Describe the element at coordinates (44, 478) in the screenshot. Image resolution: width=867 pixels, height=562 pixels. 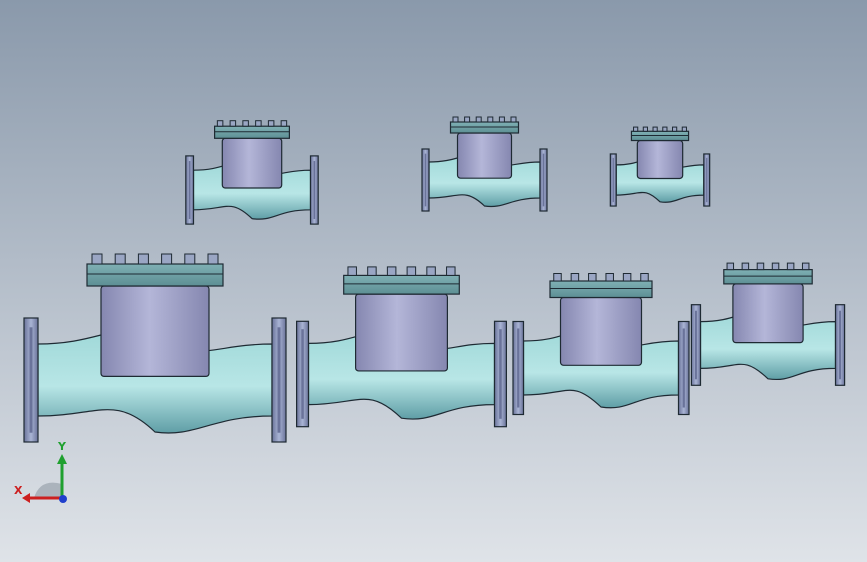
I see `axis-triad-graphic` at that location.